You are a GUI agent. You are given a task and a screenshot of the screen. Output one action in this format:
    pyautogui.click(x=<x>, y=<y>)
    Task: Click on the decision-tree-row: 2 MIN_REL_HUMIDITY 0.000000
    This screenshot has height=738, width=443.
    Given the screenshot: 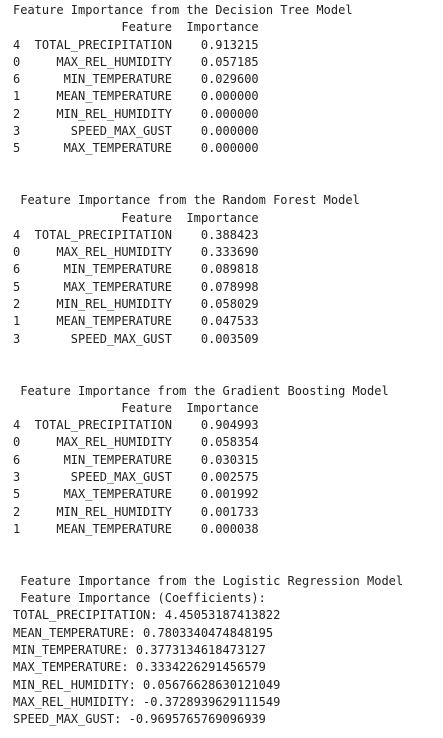 What is the action you would take?
    pyautogui.click(x=136, y=113)
    